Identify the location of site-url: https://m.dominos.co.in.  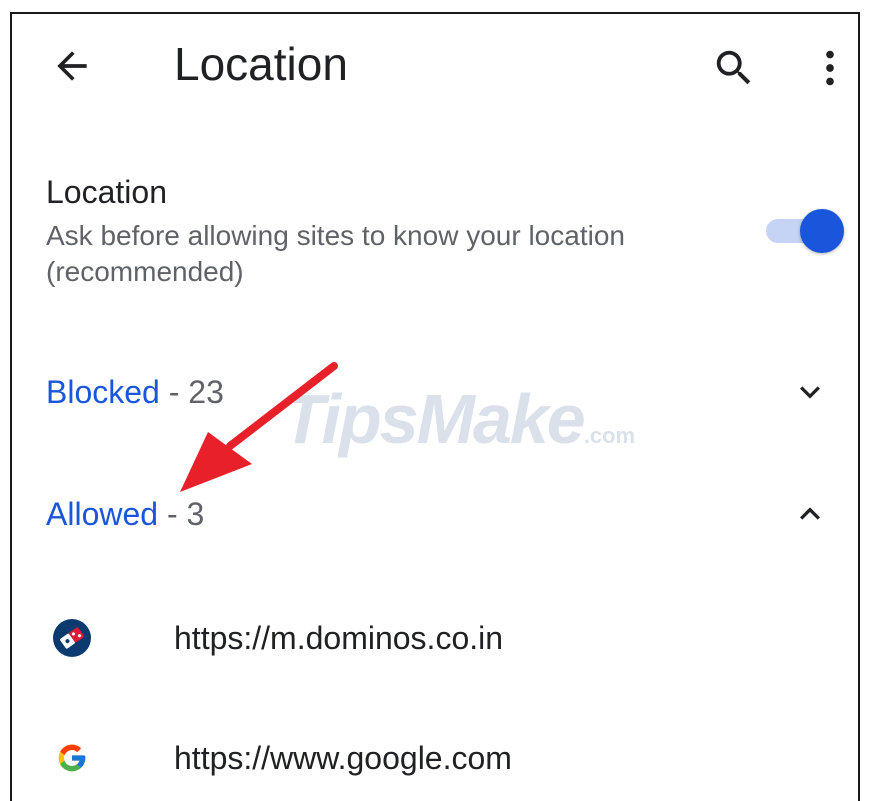
(339, 638).